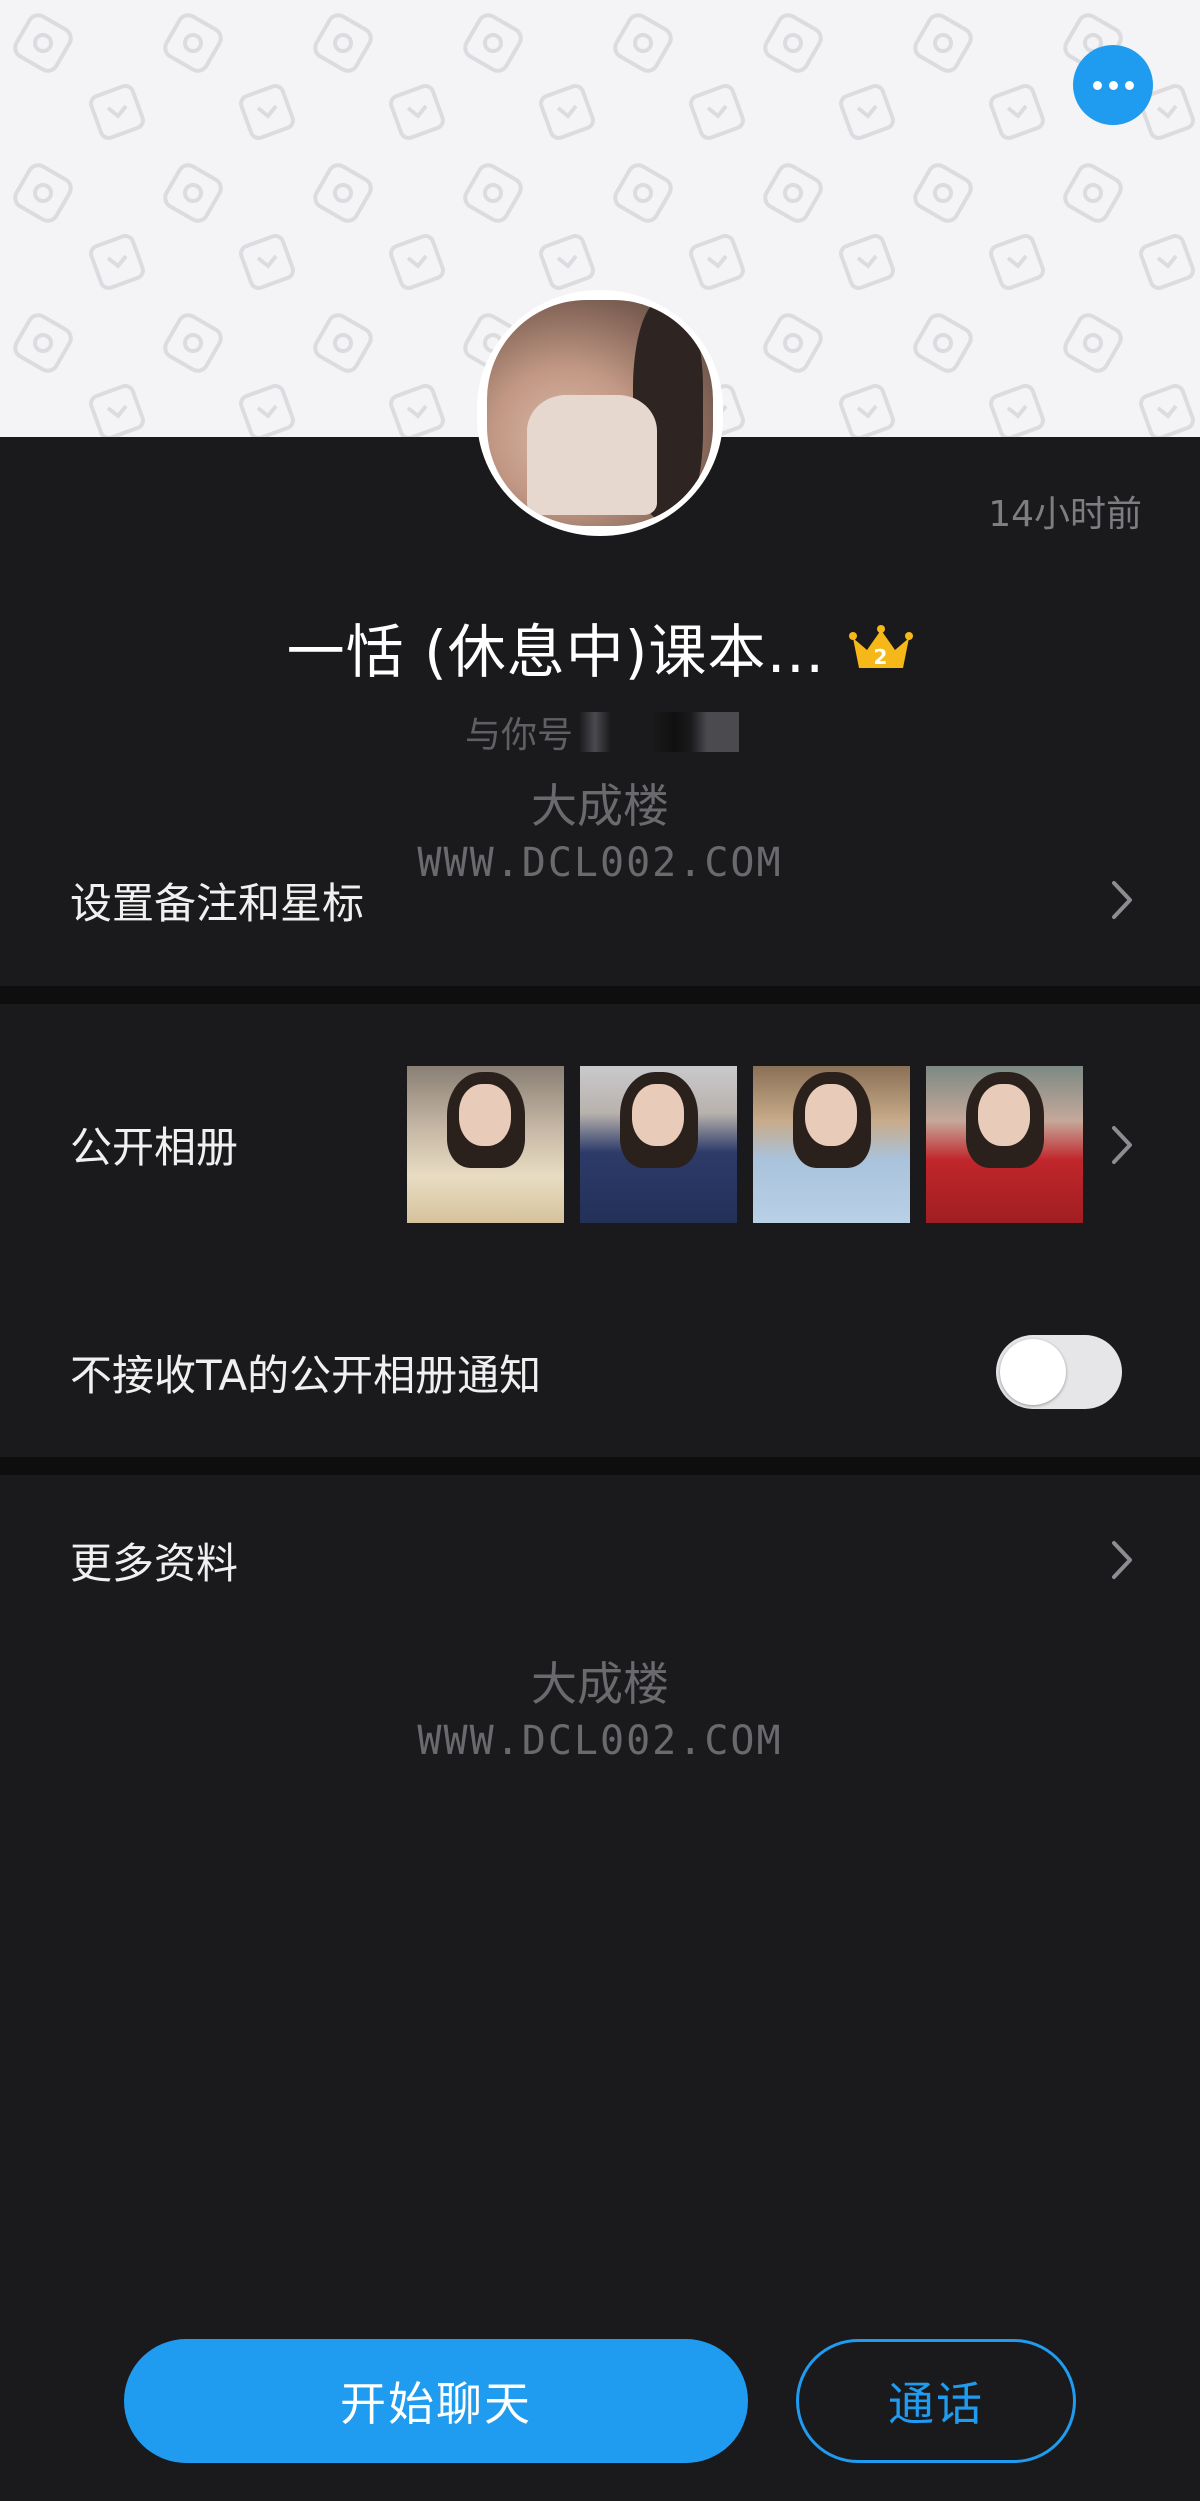 This screenshot has width=1200, height=2501. I want to click on album-notice-label: 不接收TA的公开相册通知, so click(306, 1375).